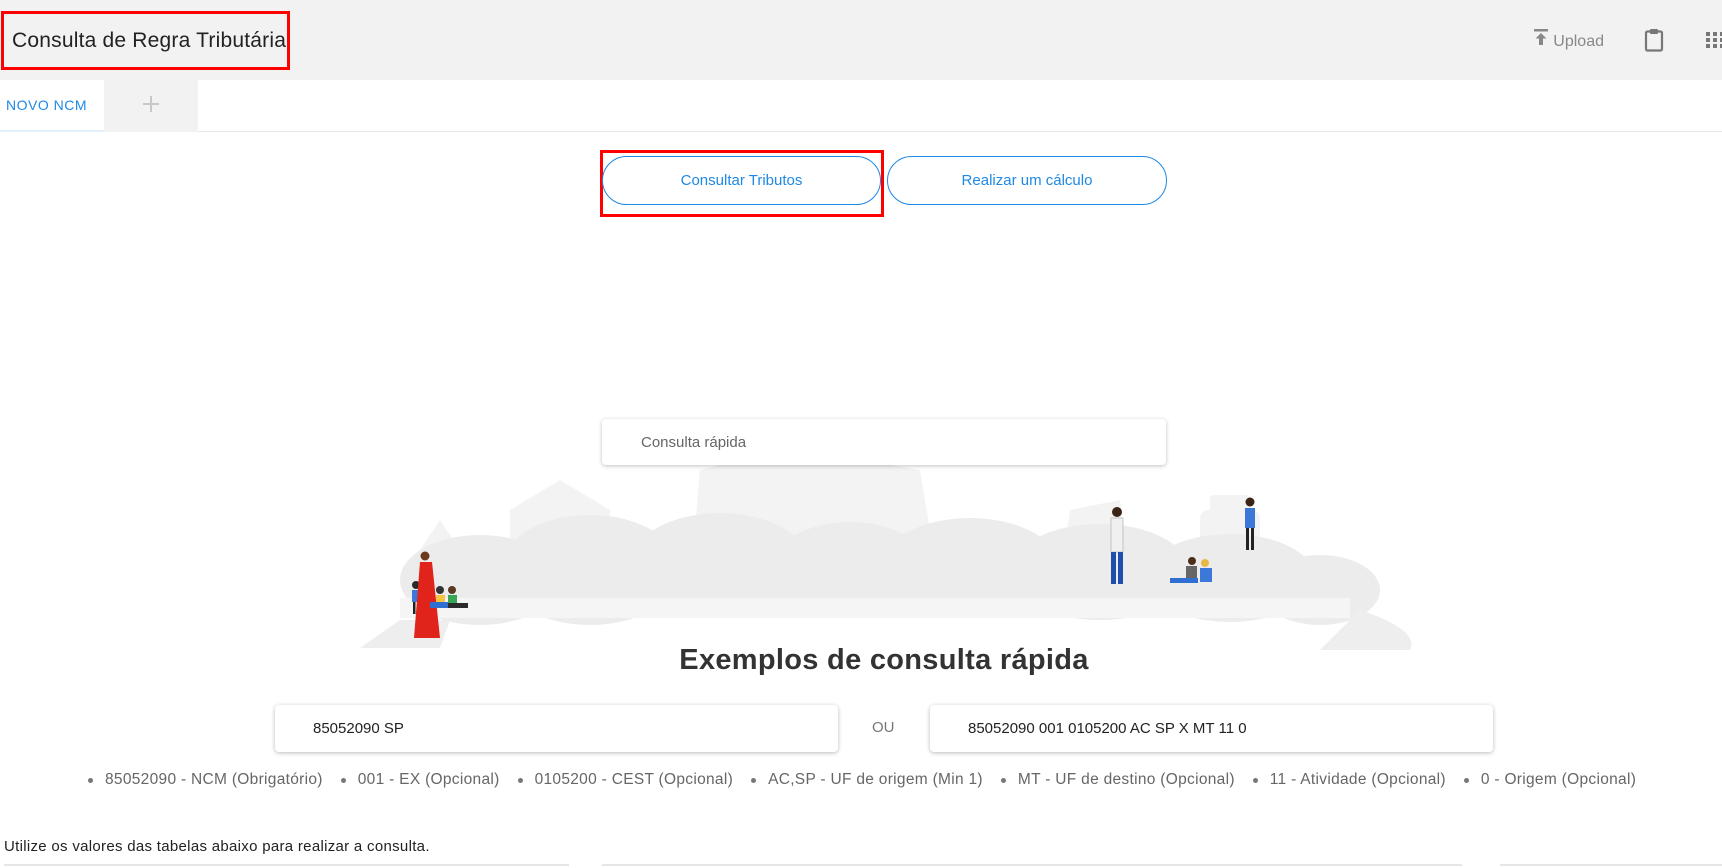  Describe the element at coordinates (1541, 40) in the screenshot. I see `upload-icon` at that location.